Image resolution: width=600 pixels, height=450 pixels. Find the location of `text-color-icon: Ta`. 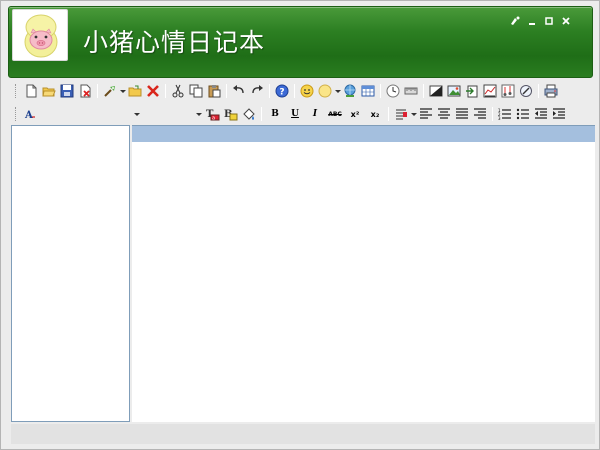

text-color-icon: Ta is located at coordinates (213, 114).